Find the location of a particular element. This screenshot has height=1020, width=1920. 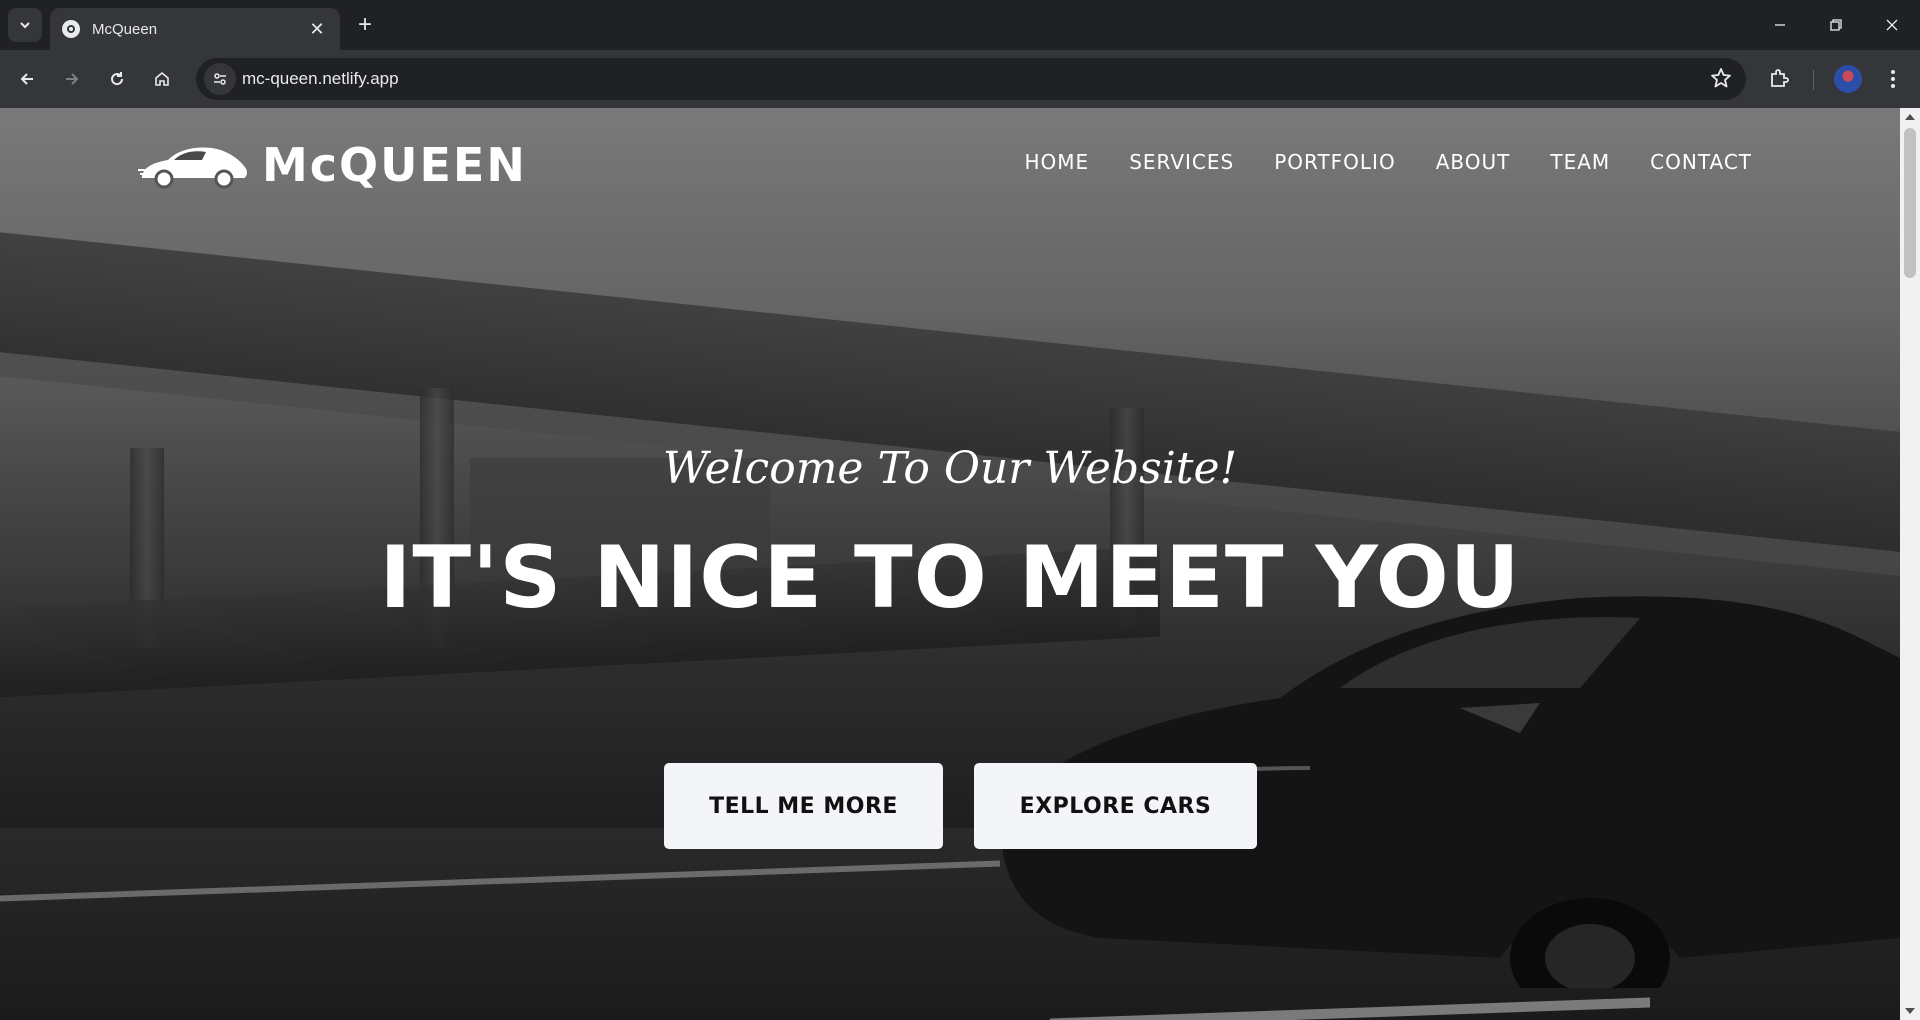

forward-icon is located at coordinates (72, 79).